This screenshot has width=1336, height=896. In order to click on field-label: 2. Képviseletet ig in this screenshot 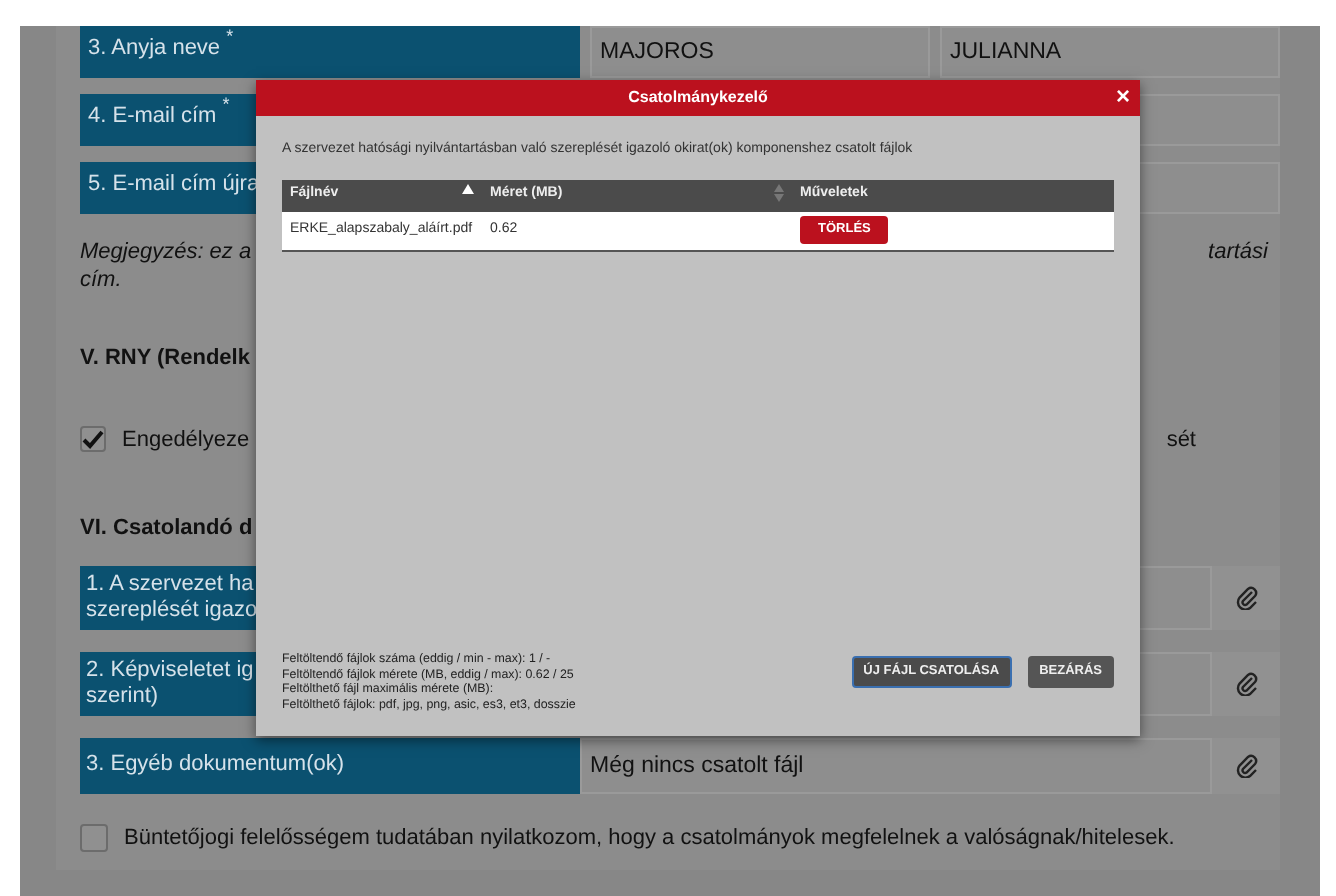, I will do `click(170, 670)`.